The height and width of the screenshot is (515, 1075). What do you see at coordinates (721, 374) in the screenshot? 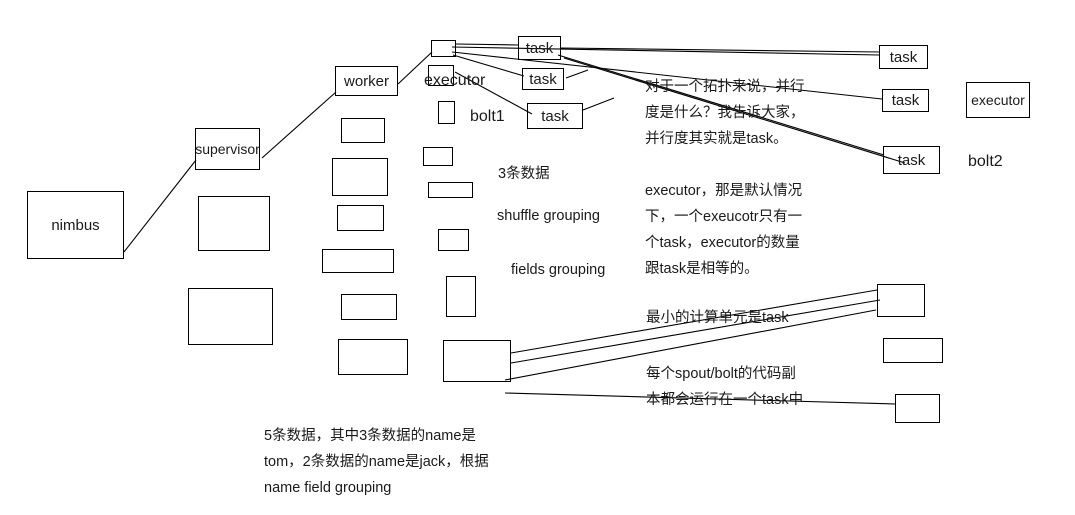
I see `annotation-line: 每个spout/bolt的代码副` at bounding box center [721, 374].